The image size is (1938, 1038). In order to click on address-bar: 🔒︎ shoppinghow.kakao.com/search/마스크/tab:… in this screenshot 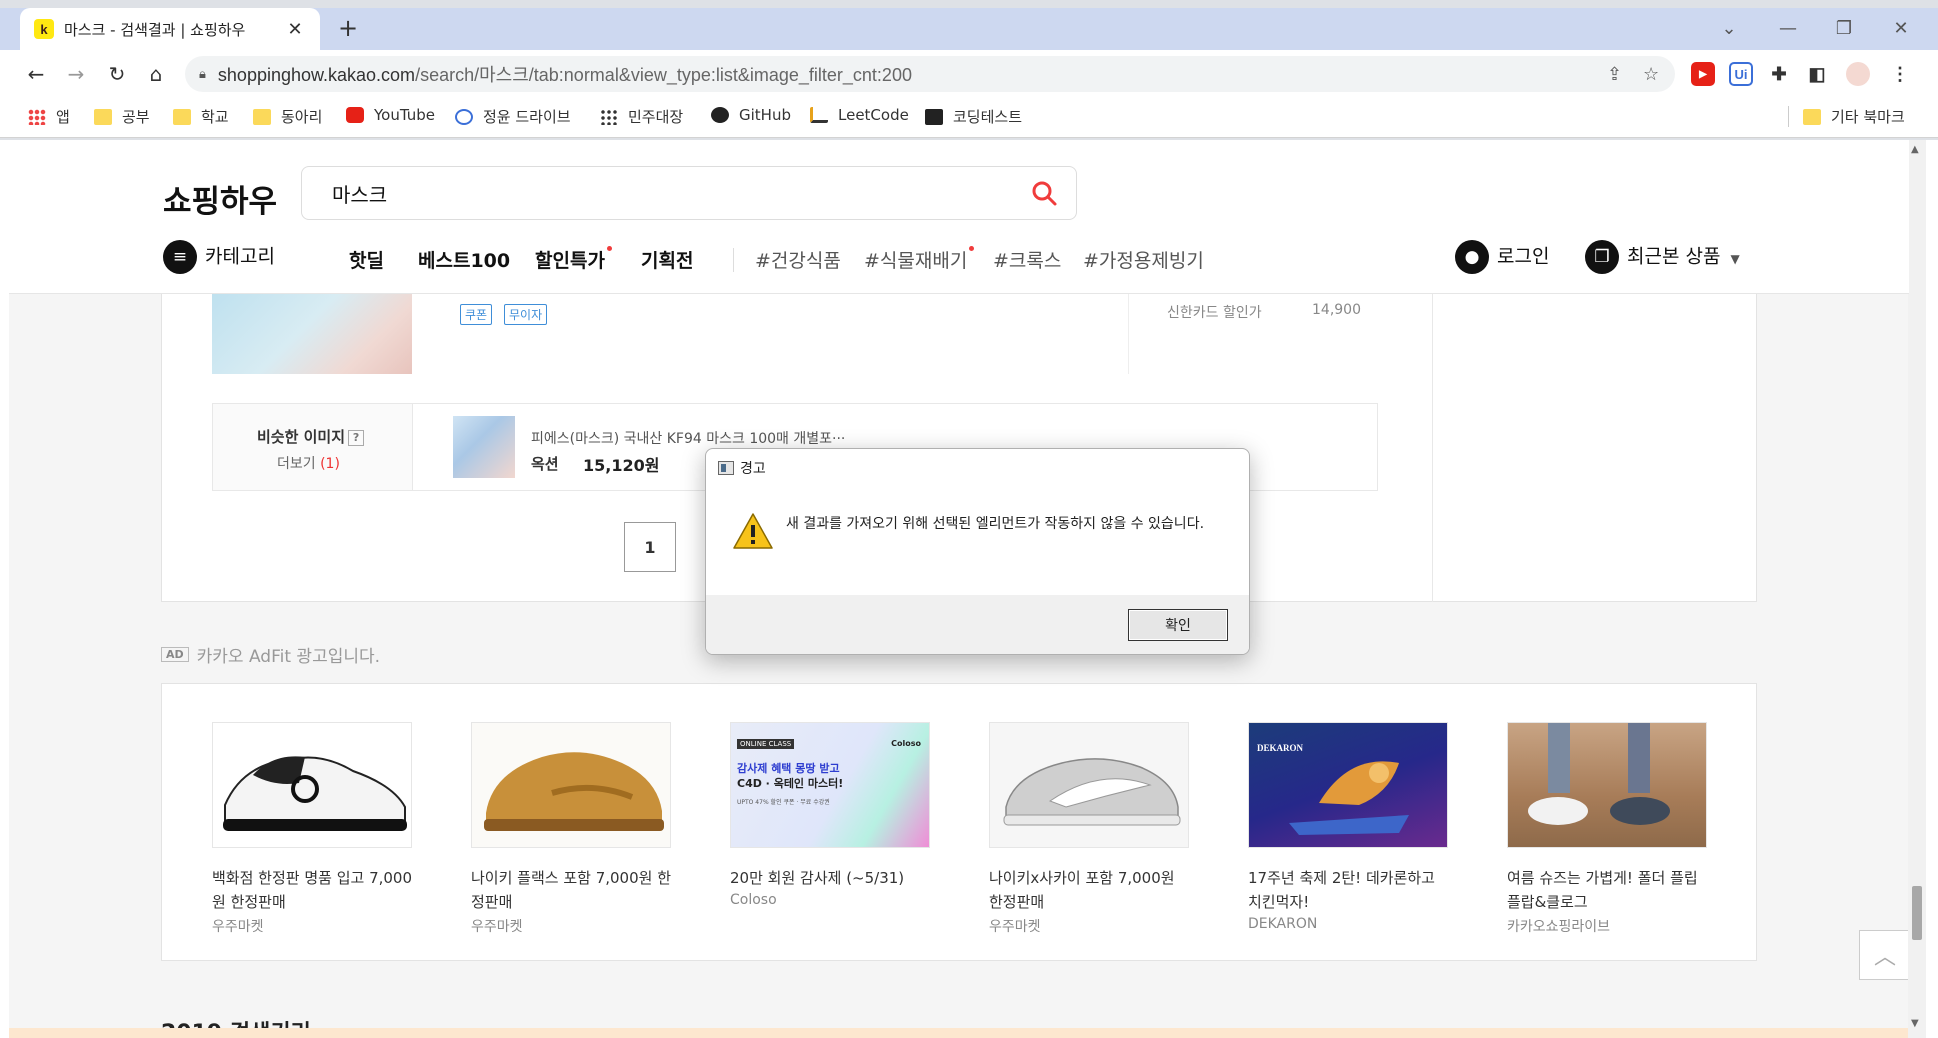, I will do `click(930, 74)`.